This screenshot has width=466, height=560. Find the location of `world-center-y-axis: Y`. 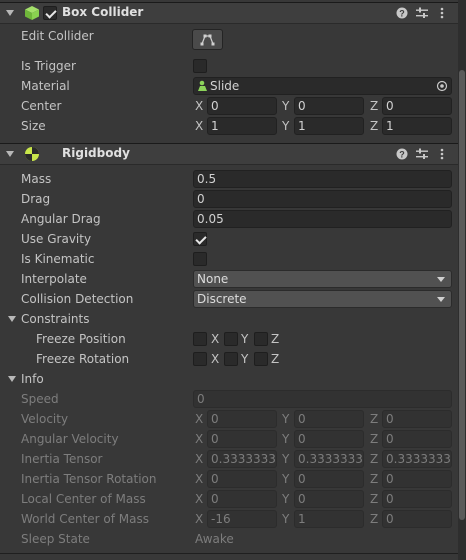

world-center-y-axis: Y is located at coordinates (286, 519).